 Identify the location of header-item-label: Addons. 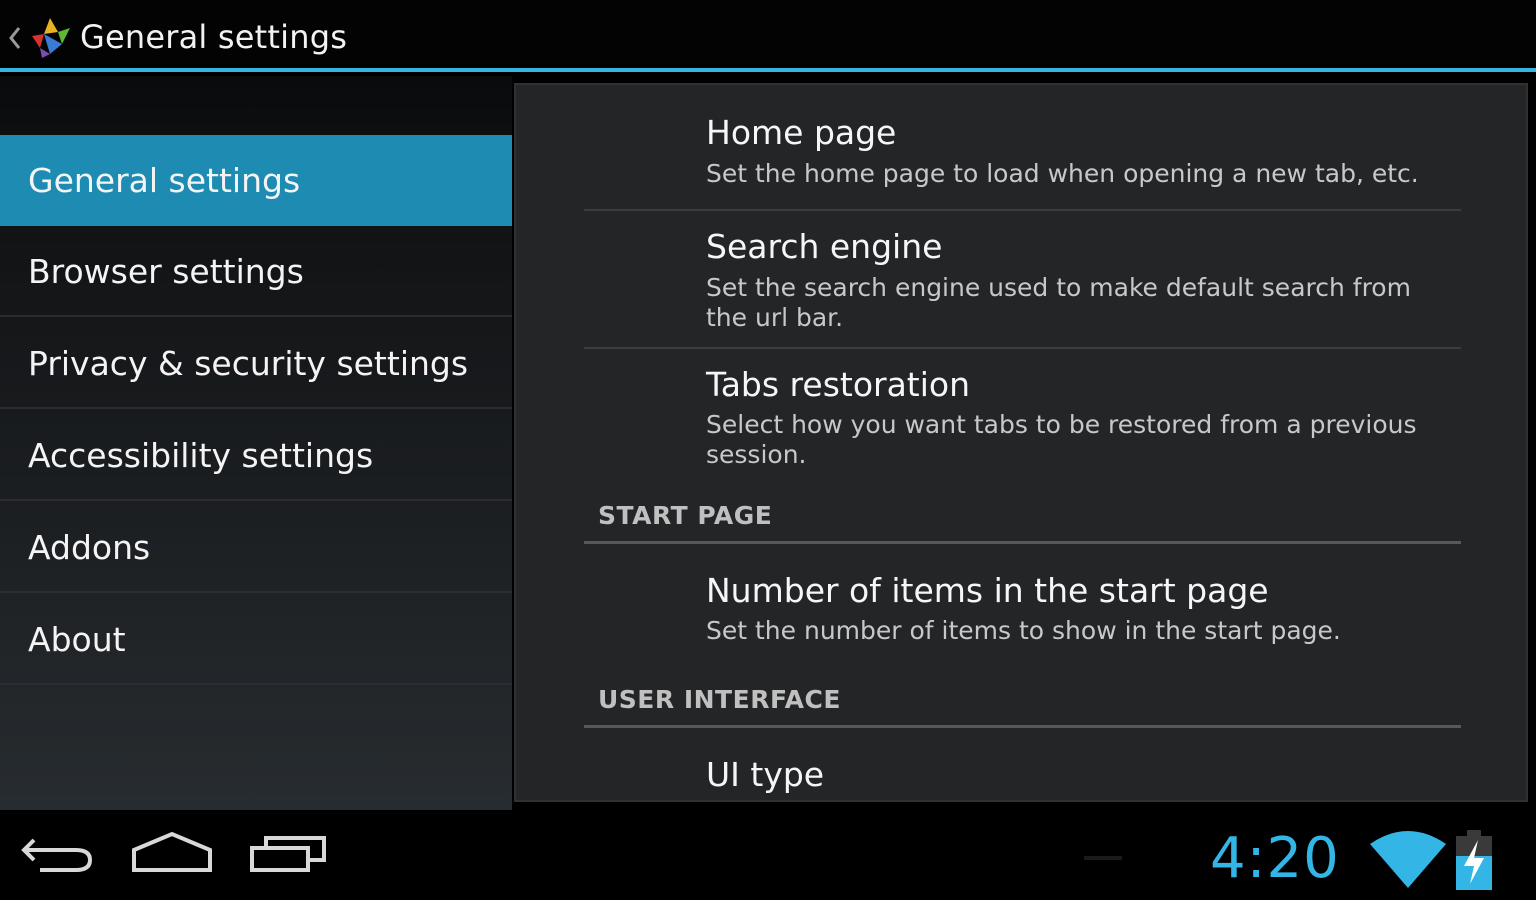
(89, 547).